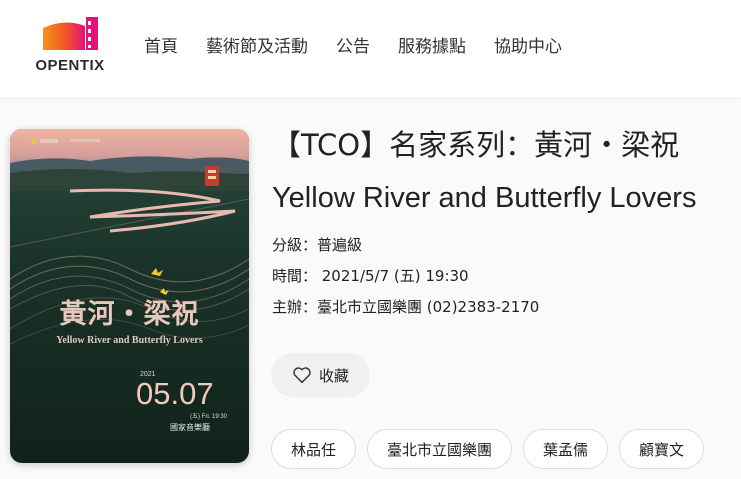 Image resolution: width=741 pixels, height=479 pixels. What do you see at coordinates (406, 307) in the screenshot?
I see `event-organizer: 主辦：臺北市立國樂團 (02)2383-2170` at bounding box center [406, 307].